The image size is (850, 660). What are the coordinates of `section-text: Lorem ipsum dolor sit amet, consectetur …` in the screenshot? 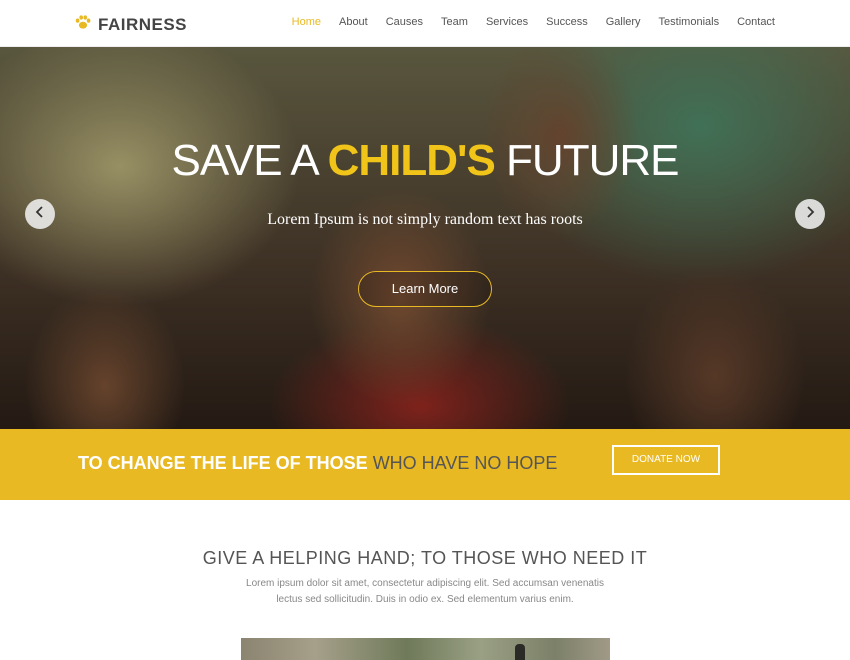 It's located at (425, 591).